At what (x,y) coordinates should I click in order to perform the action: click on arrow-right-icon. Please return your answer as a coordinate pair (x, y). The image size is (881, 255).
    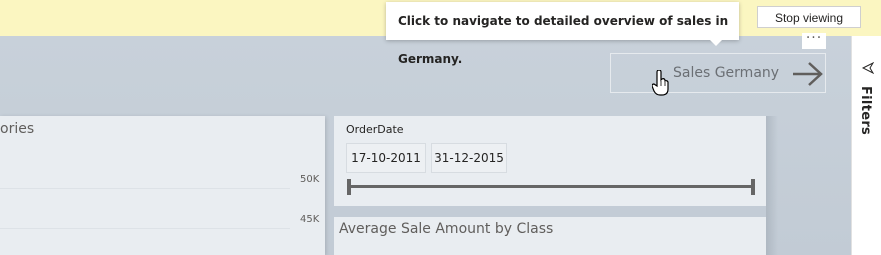
    Looking at the image, I should click on (808, 74).